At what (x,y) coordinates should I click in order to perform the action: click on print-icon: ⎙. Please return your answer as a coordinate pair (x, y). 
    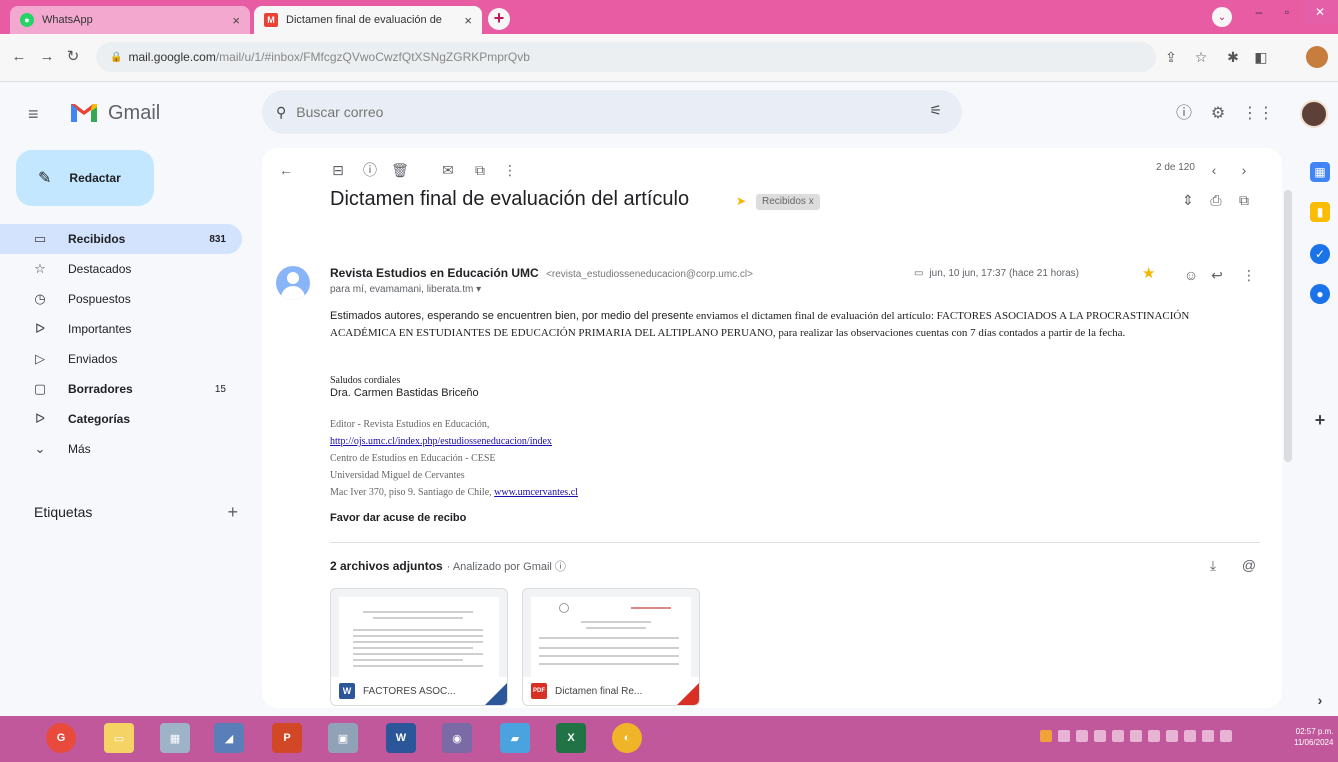
    Looking at the image, I should click on (1216, 200).